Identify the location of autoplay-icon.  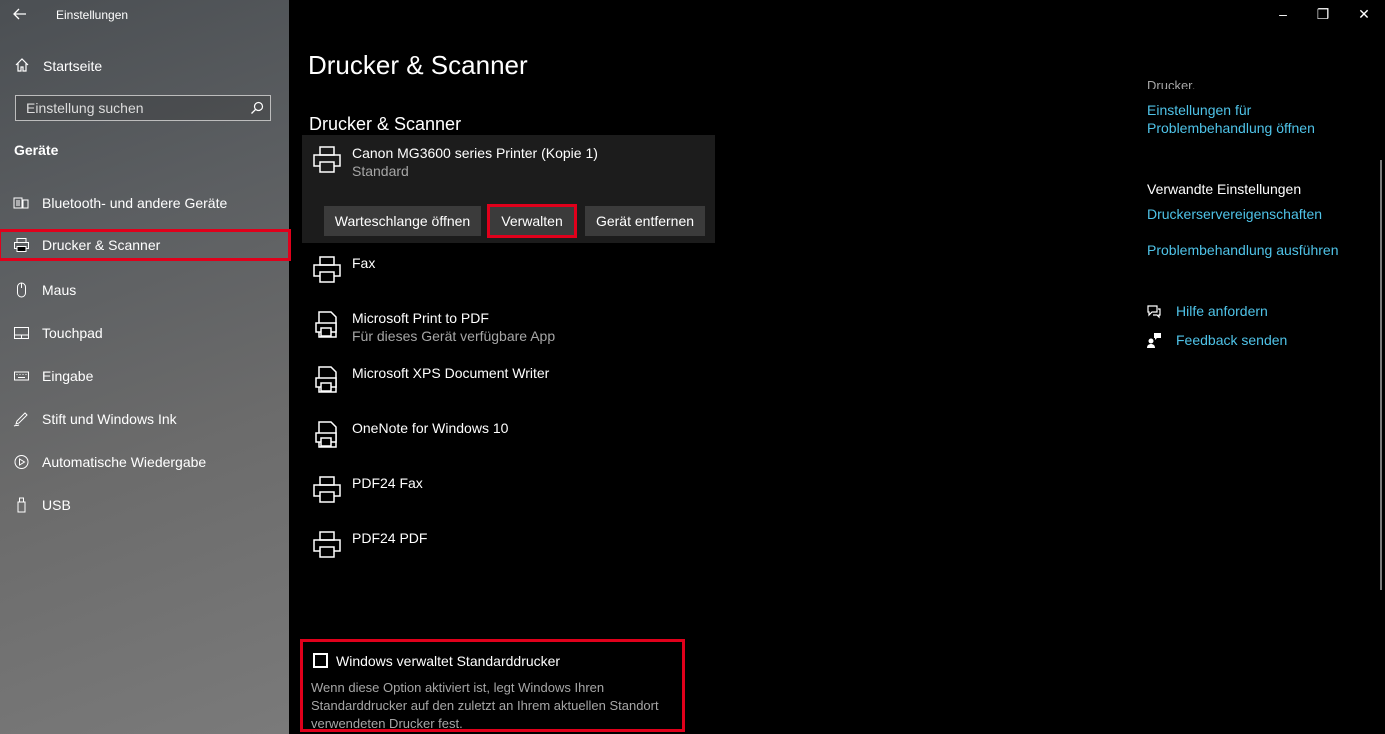
(21, 462).